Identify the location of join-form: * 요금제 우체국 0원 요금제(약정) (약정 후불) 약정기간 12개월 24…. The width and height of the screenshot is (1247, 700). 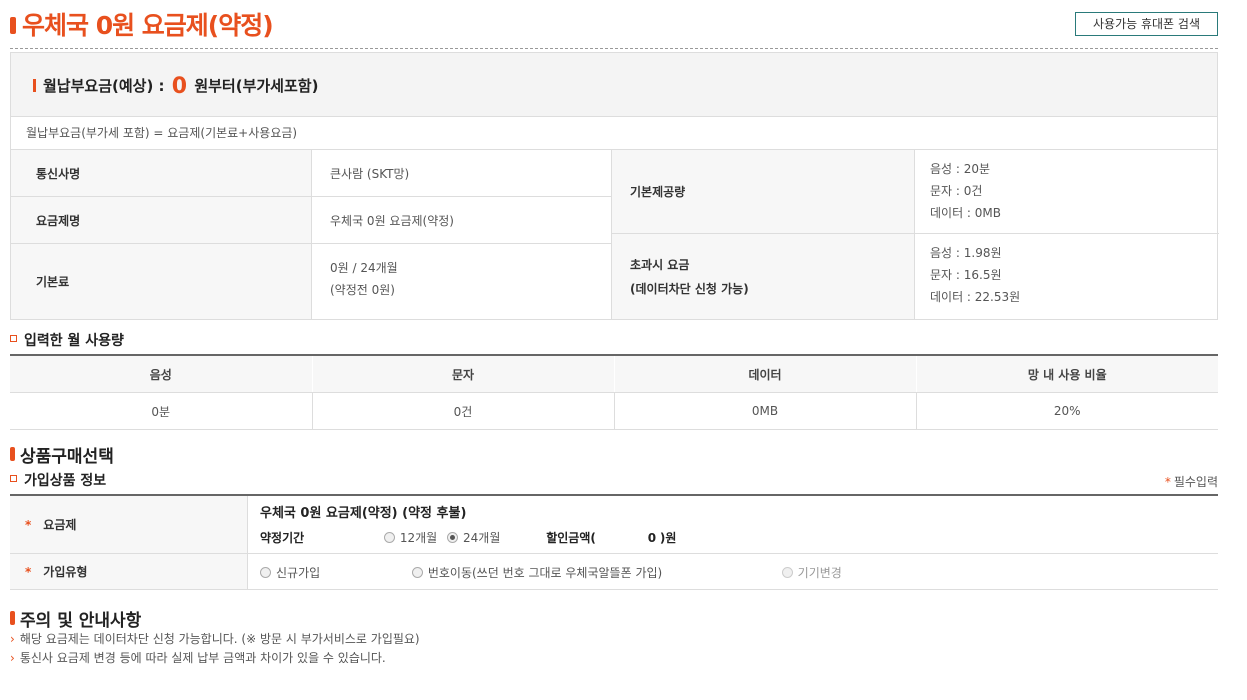
(614, 542).